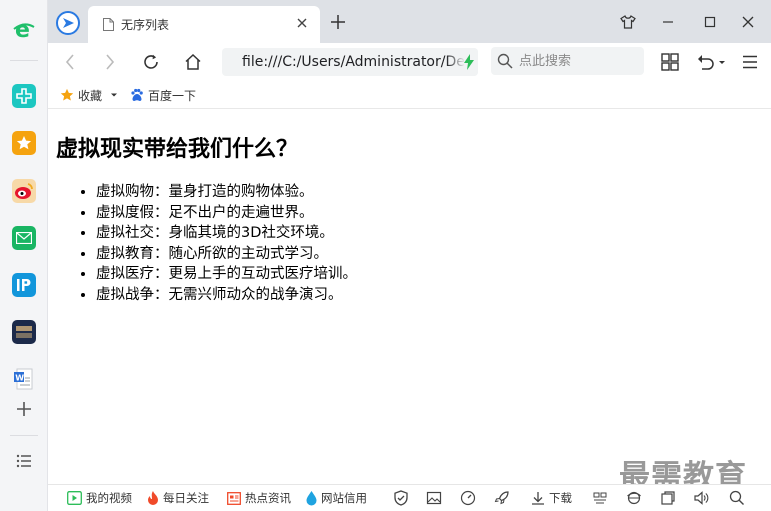 The image size is (771, 511). I want to click on daily-follow-label: 每日关注, so click(186, 498).